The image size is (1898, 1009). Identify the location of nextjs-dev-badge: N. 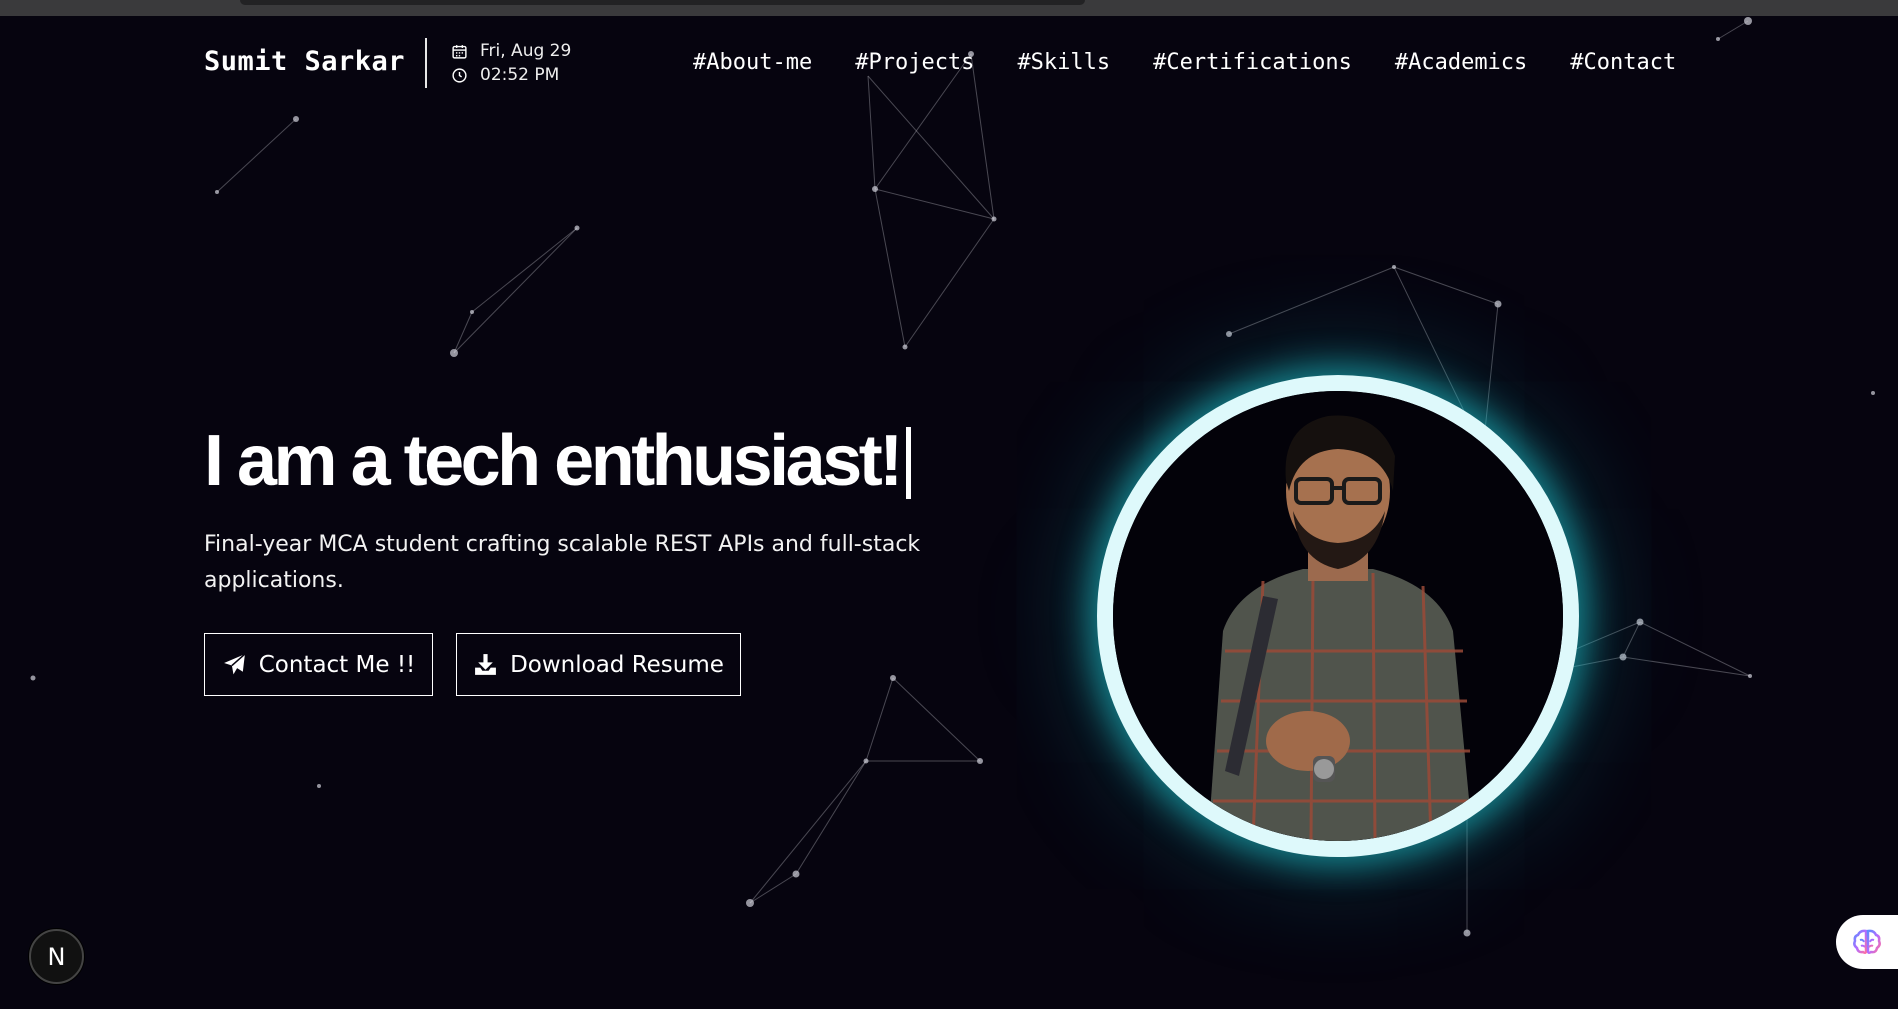
(56, 956).